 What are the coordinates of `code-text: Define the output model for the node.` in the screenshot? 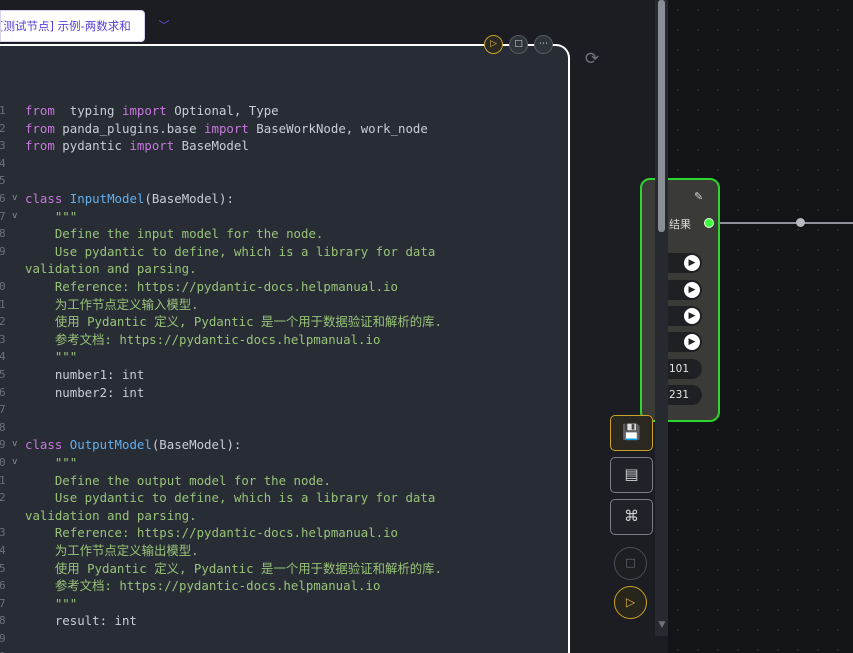 It's located at (178, 480).